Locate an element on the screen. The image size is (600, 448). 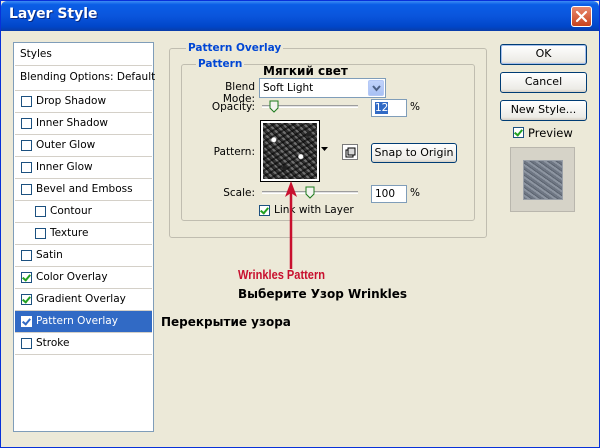
style-item-label: Contour is located at coordinates (71, 211).